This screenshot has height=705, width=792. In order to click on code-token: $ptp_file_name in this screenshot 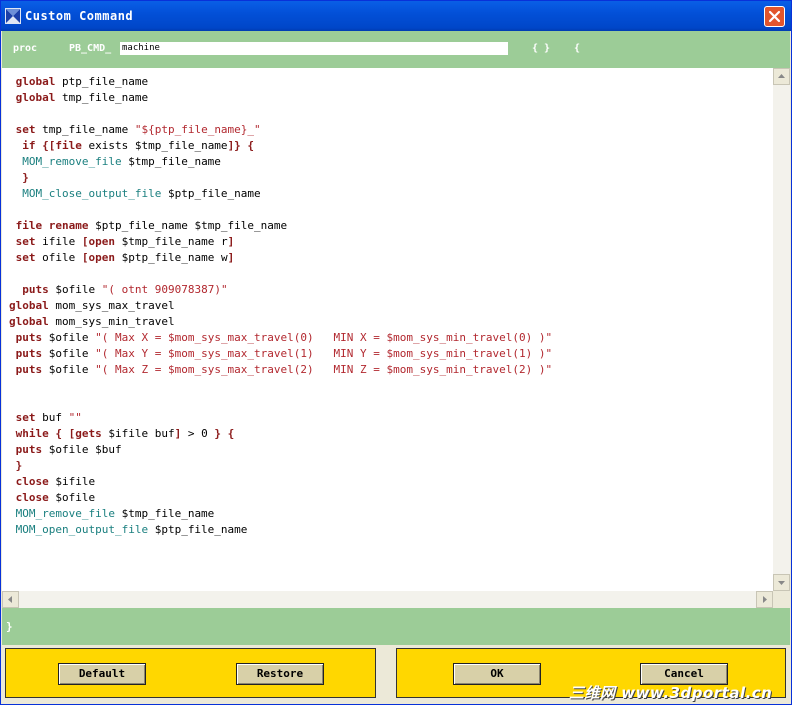, I will do `click(198, 529)`.